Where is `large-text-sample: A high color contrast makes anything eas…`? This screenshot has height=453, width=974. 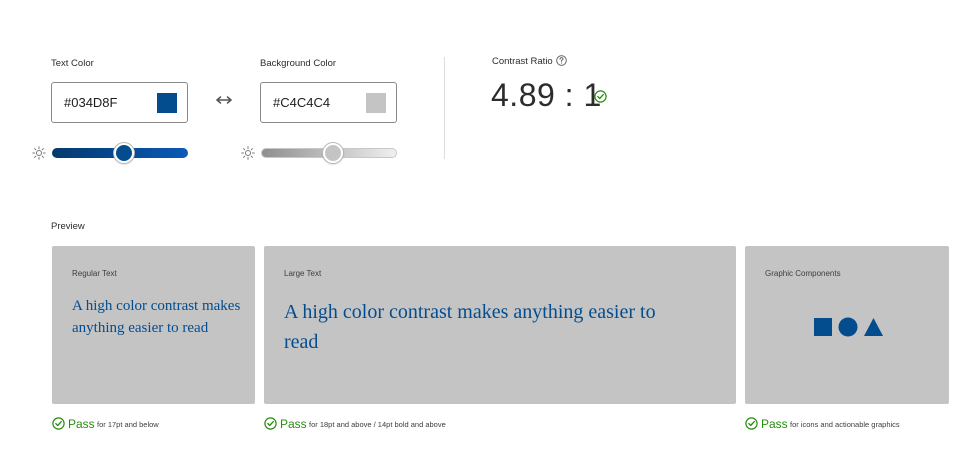 large-text-sample: A high color contrast makes anything eas… is located at coordinates (470, 327).